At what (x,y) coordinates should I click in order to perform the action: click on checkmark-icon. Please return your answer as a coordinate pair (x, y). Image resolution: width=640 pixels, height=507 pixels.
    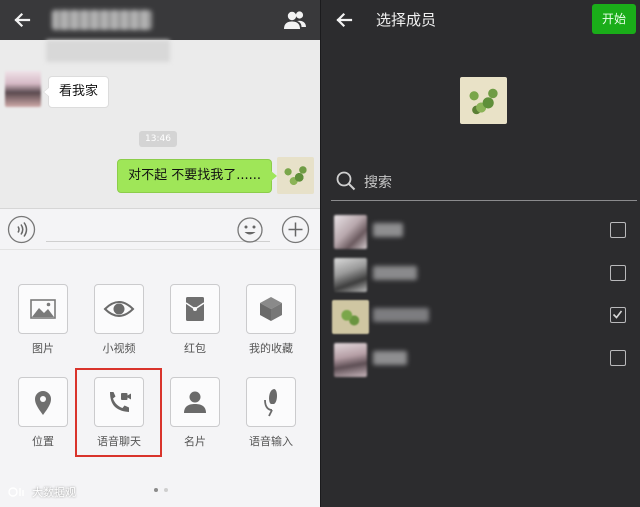
    Looking at the image, I should click on (617, 314).